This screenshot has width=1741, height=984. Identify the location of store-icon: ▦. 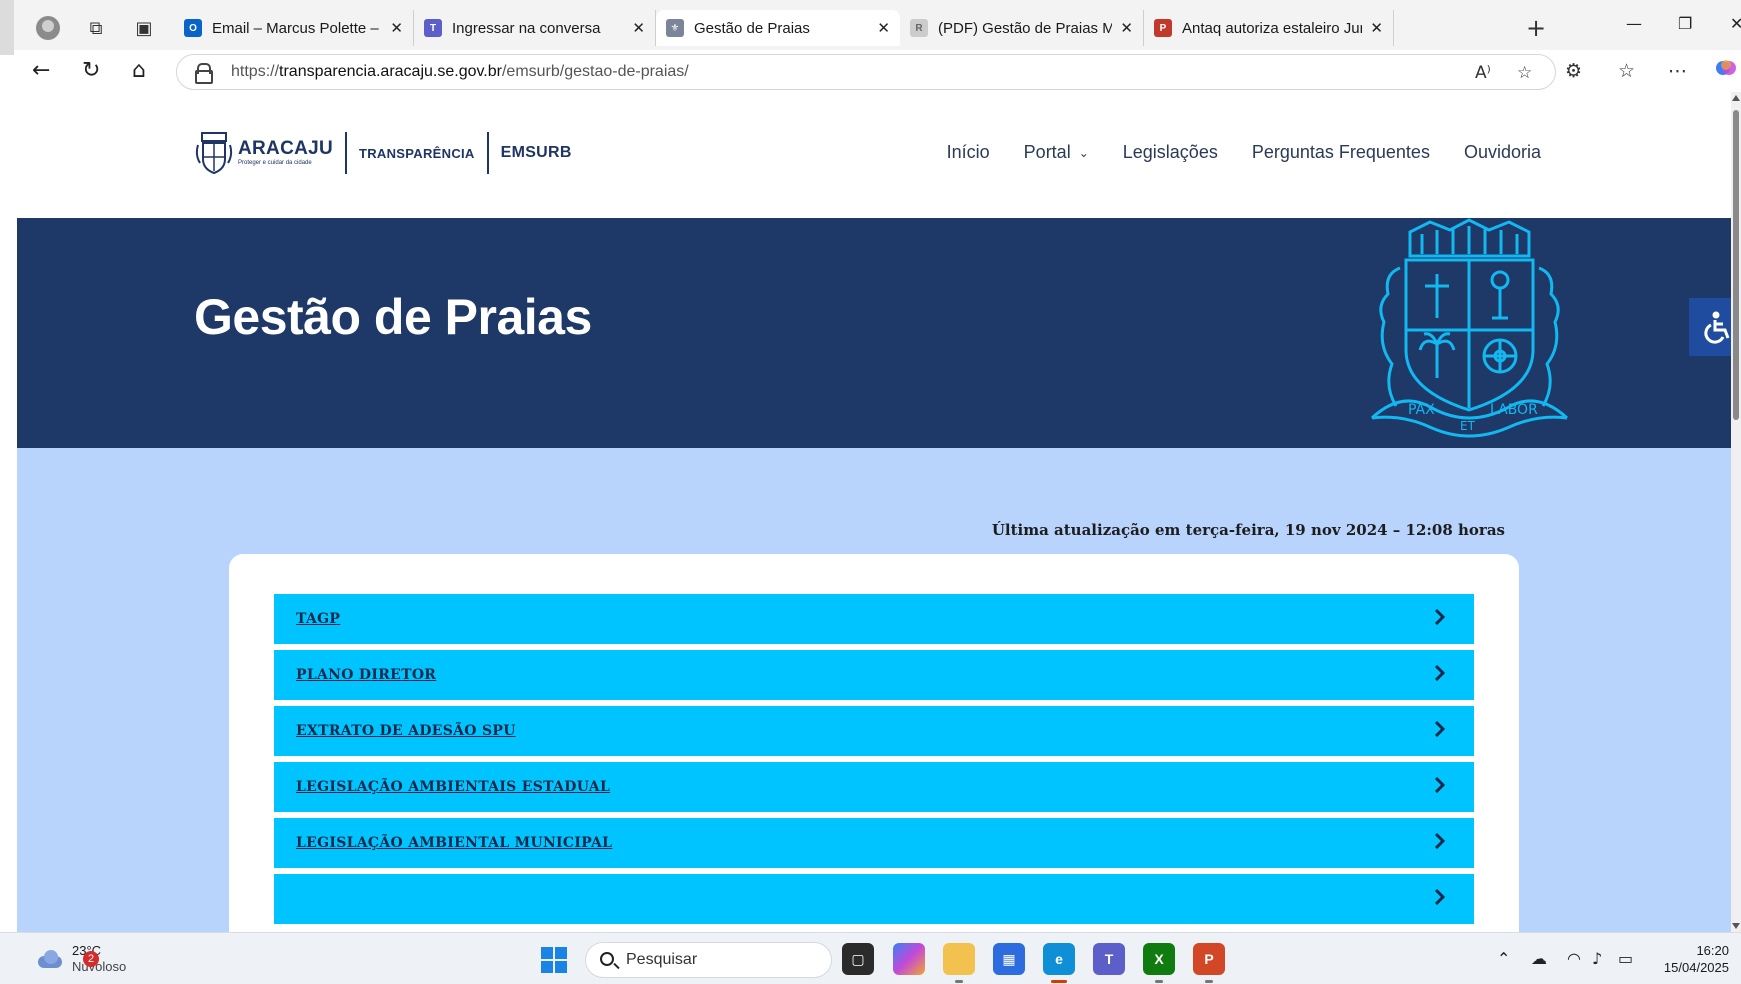
(1009, 959).